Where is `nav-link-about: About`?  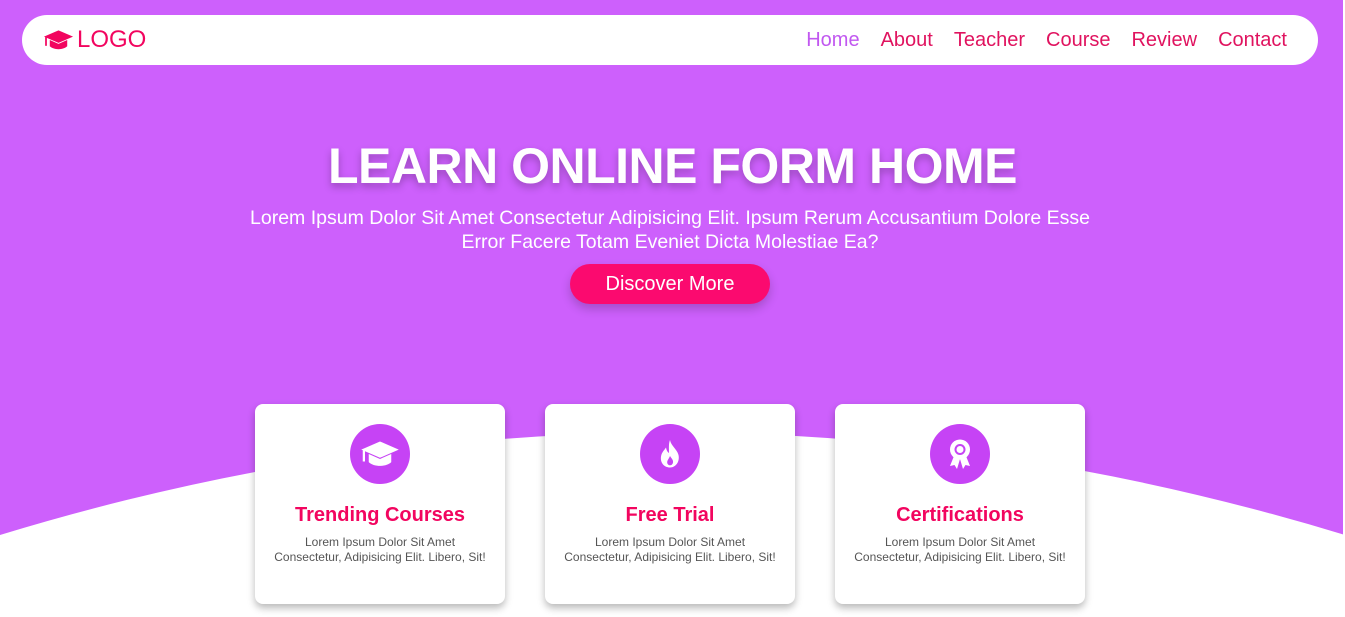 nav-link-about: About is located at coordinates (907, 40).